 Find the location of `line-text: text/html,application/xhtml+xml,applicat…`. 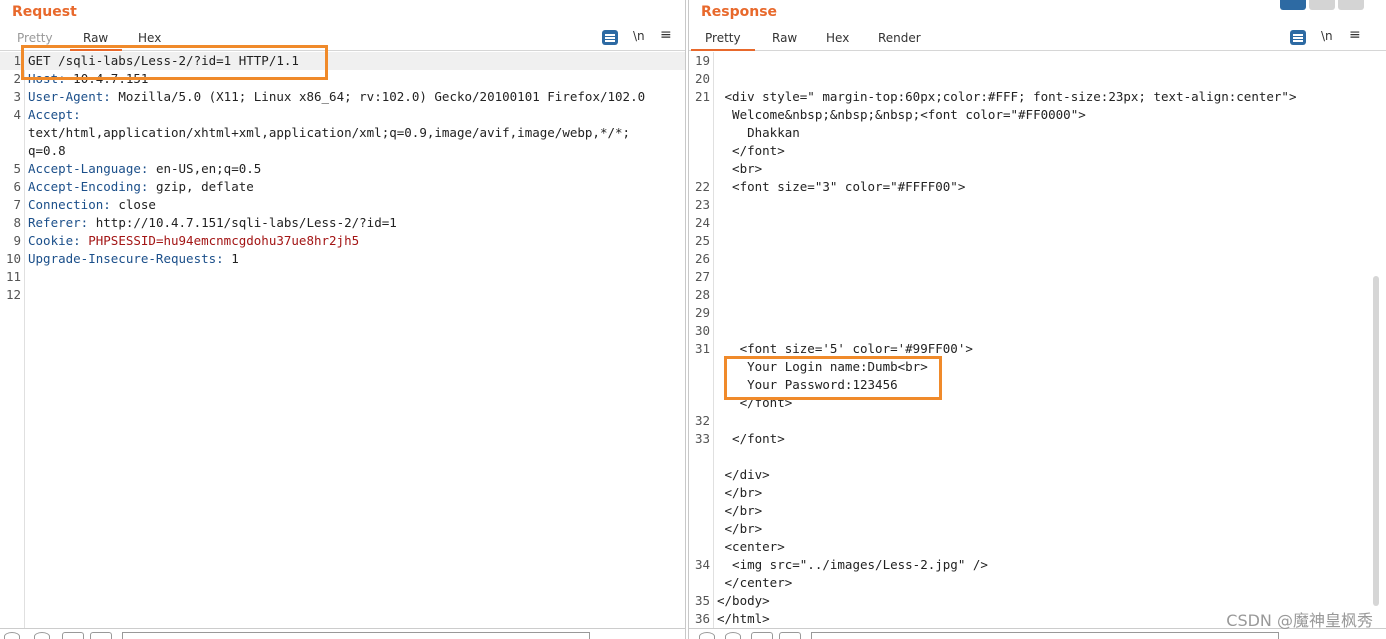

line-text: text/html,application/xhtml+xml,applicat… is located at coordinates (329, 132).